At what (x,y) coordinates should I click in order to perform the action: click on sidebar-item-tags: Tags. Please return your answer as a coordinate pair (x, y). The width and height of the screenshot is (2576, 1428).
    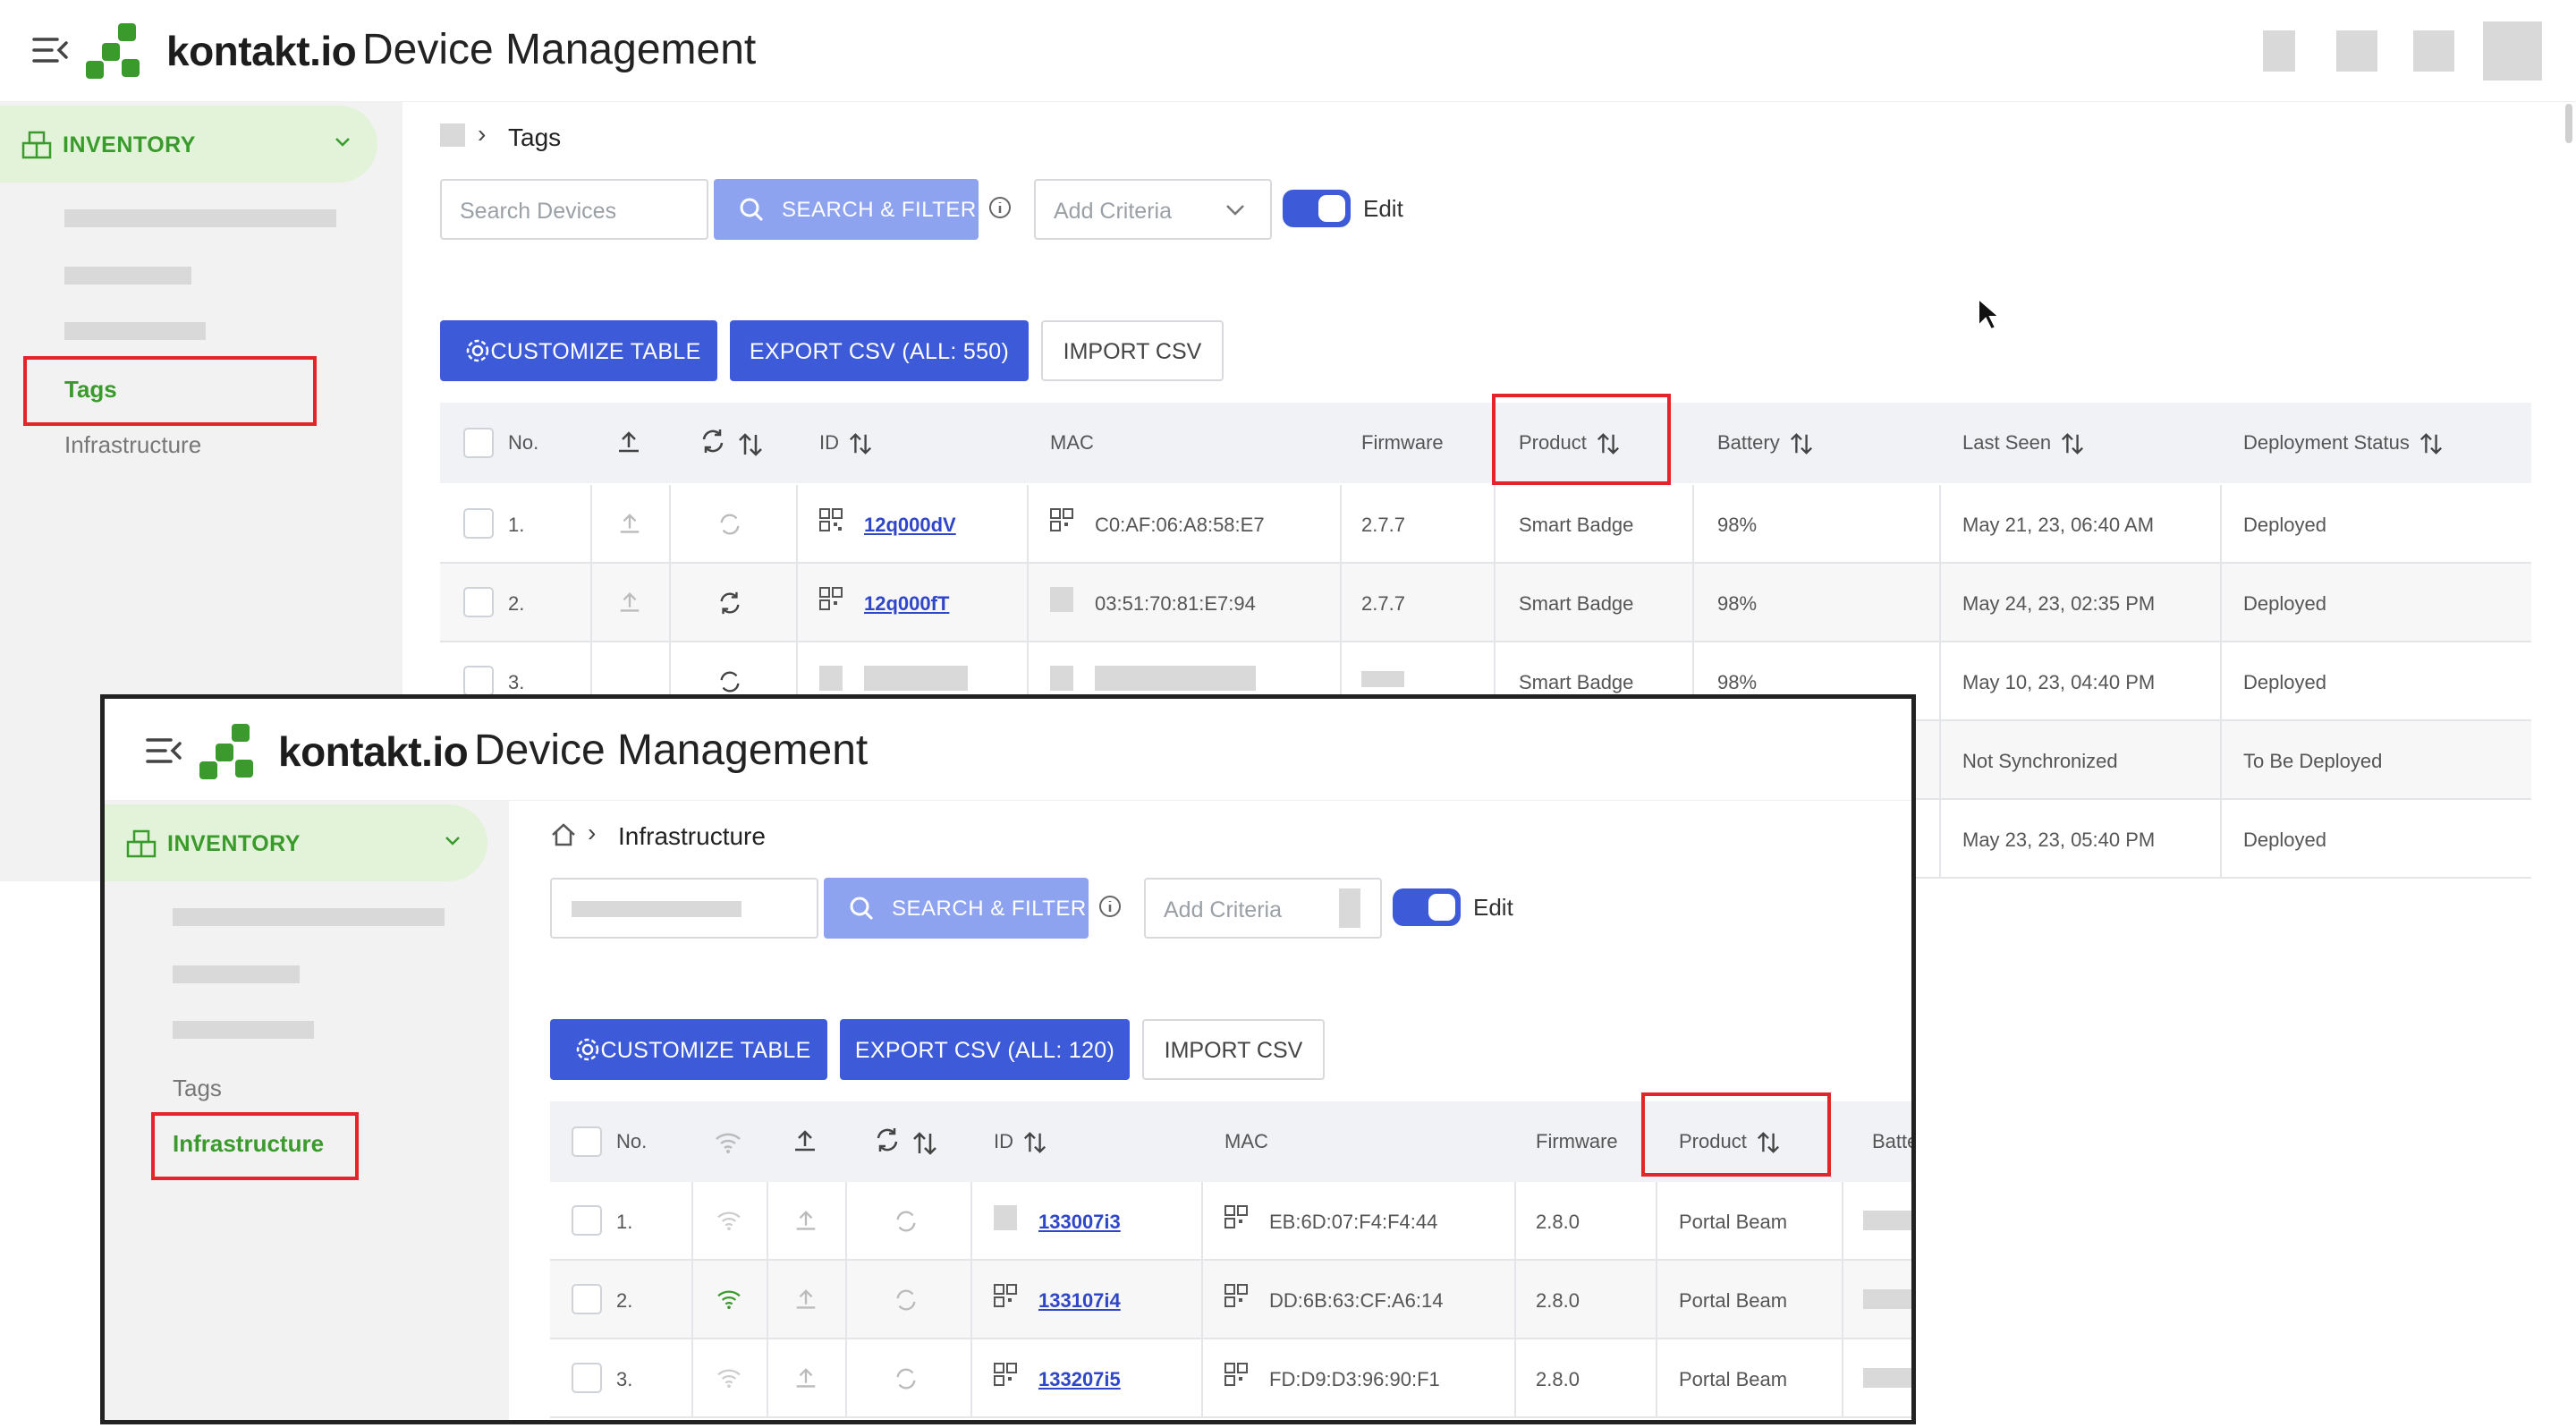
    Looking at the image, I should click on (197, 1088).